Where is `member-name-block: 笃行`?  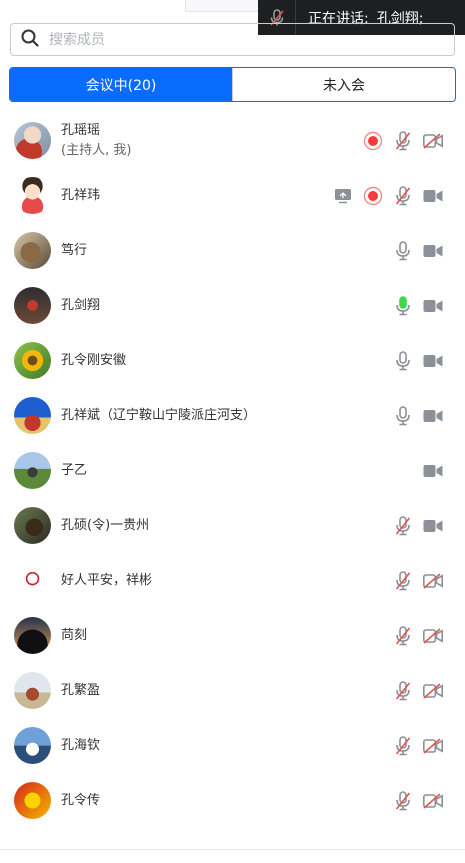
member-name-block: 笃行 is located at coordinates (74, 251).